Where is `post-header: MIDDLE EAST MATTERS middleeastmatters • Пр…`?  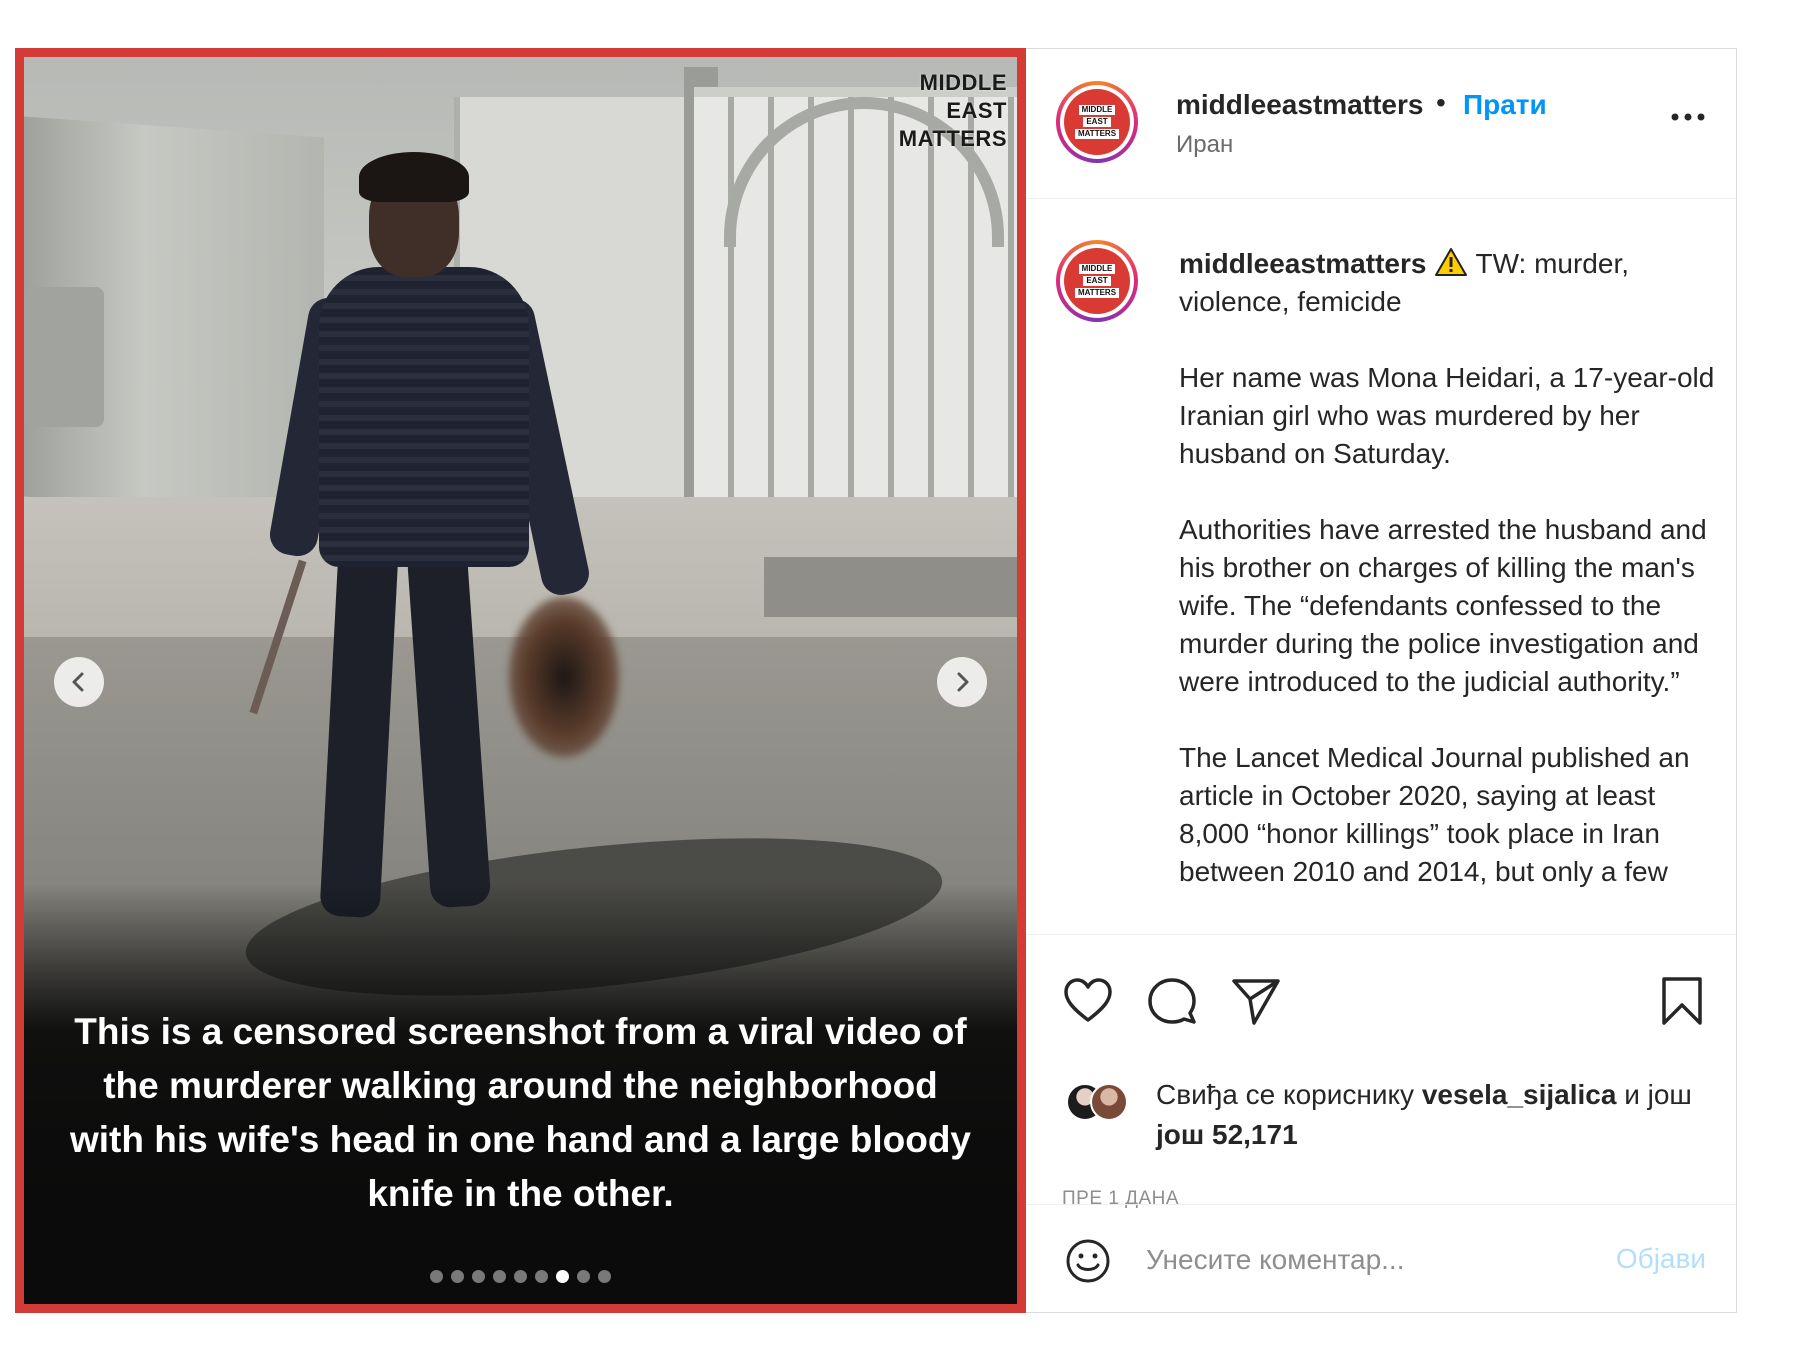 post-header: MIDDLE EAST MATTERS middleeastmatters • Пр… is located at coordinates (1381, 124).